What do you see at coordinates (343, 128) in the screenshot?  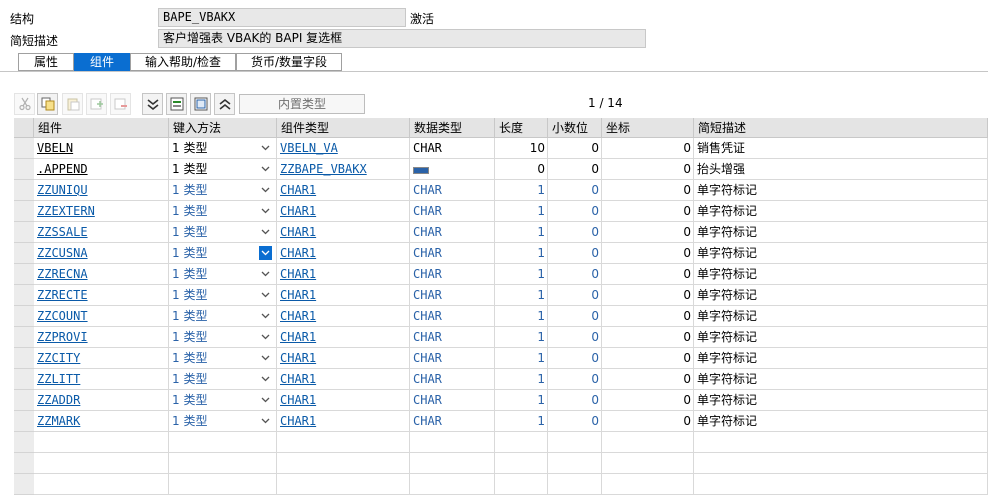 I see `col-header-component-type: 组件类型` at bounding box center [343, 128].